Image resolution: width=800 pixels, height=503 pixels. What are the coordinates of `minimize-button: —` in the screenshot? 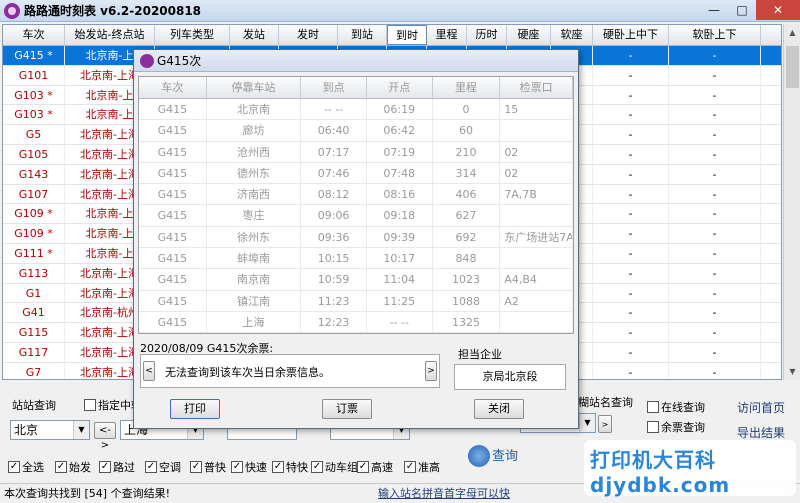 It's located at (714, 10).